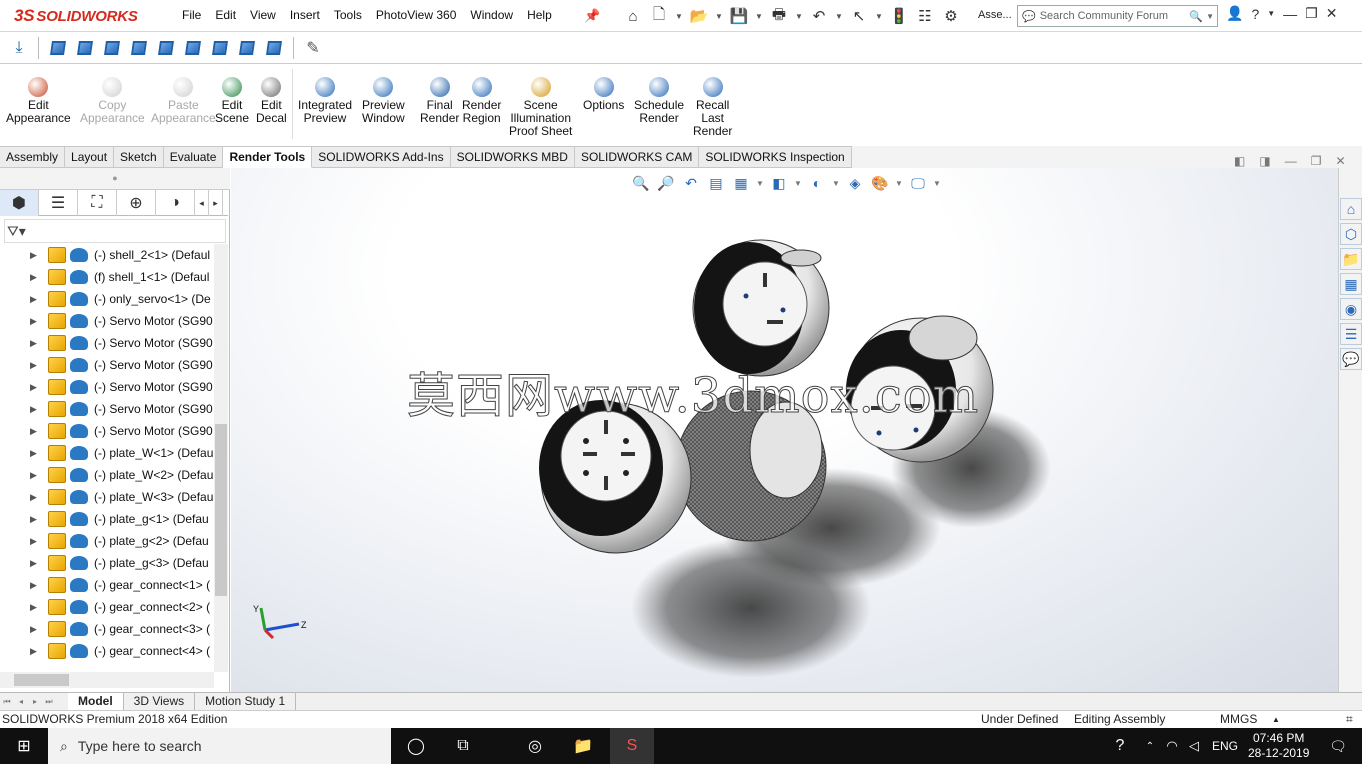 The image size is (1362, 764). Describe the element at coordinates (1351, 234) in the screenshot. I see `design-library-icon: ⬡` at that location.